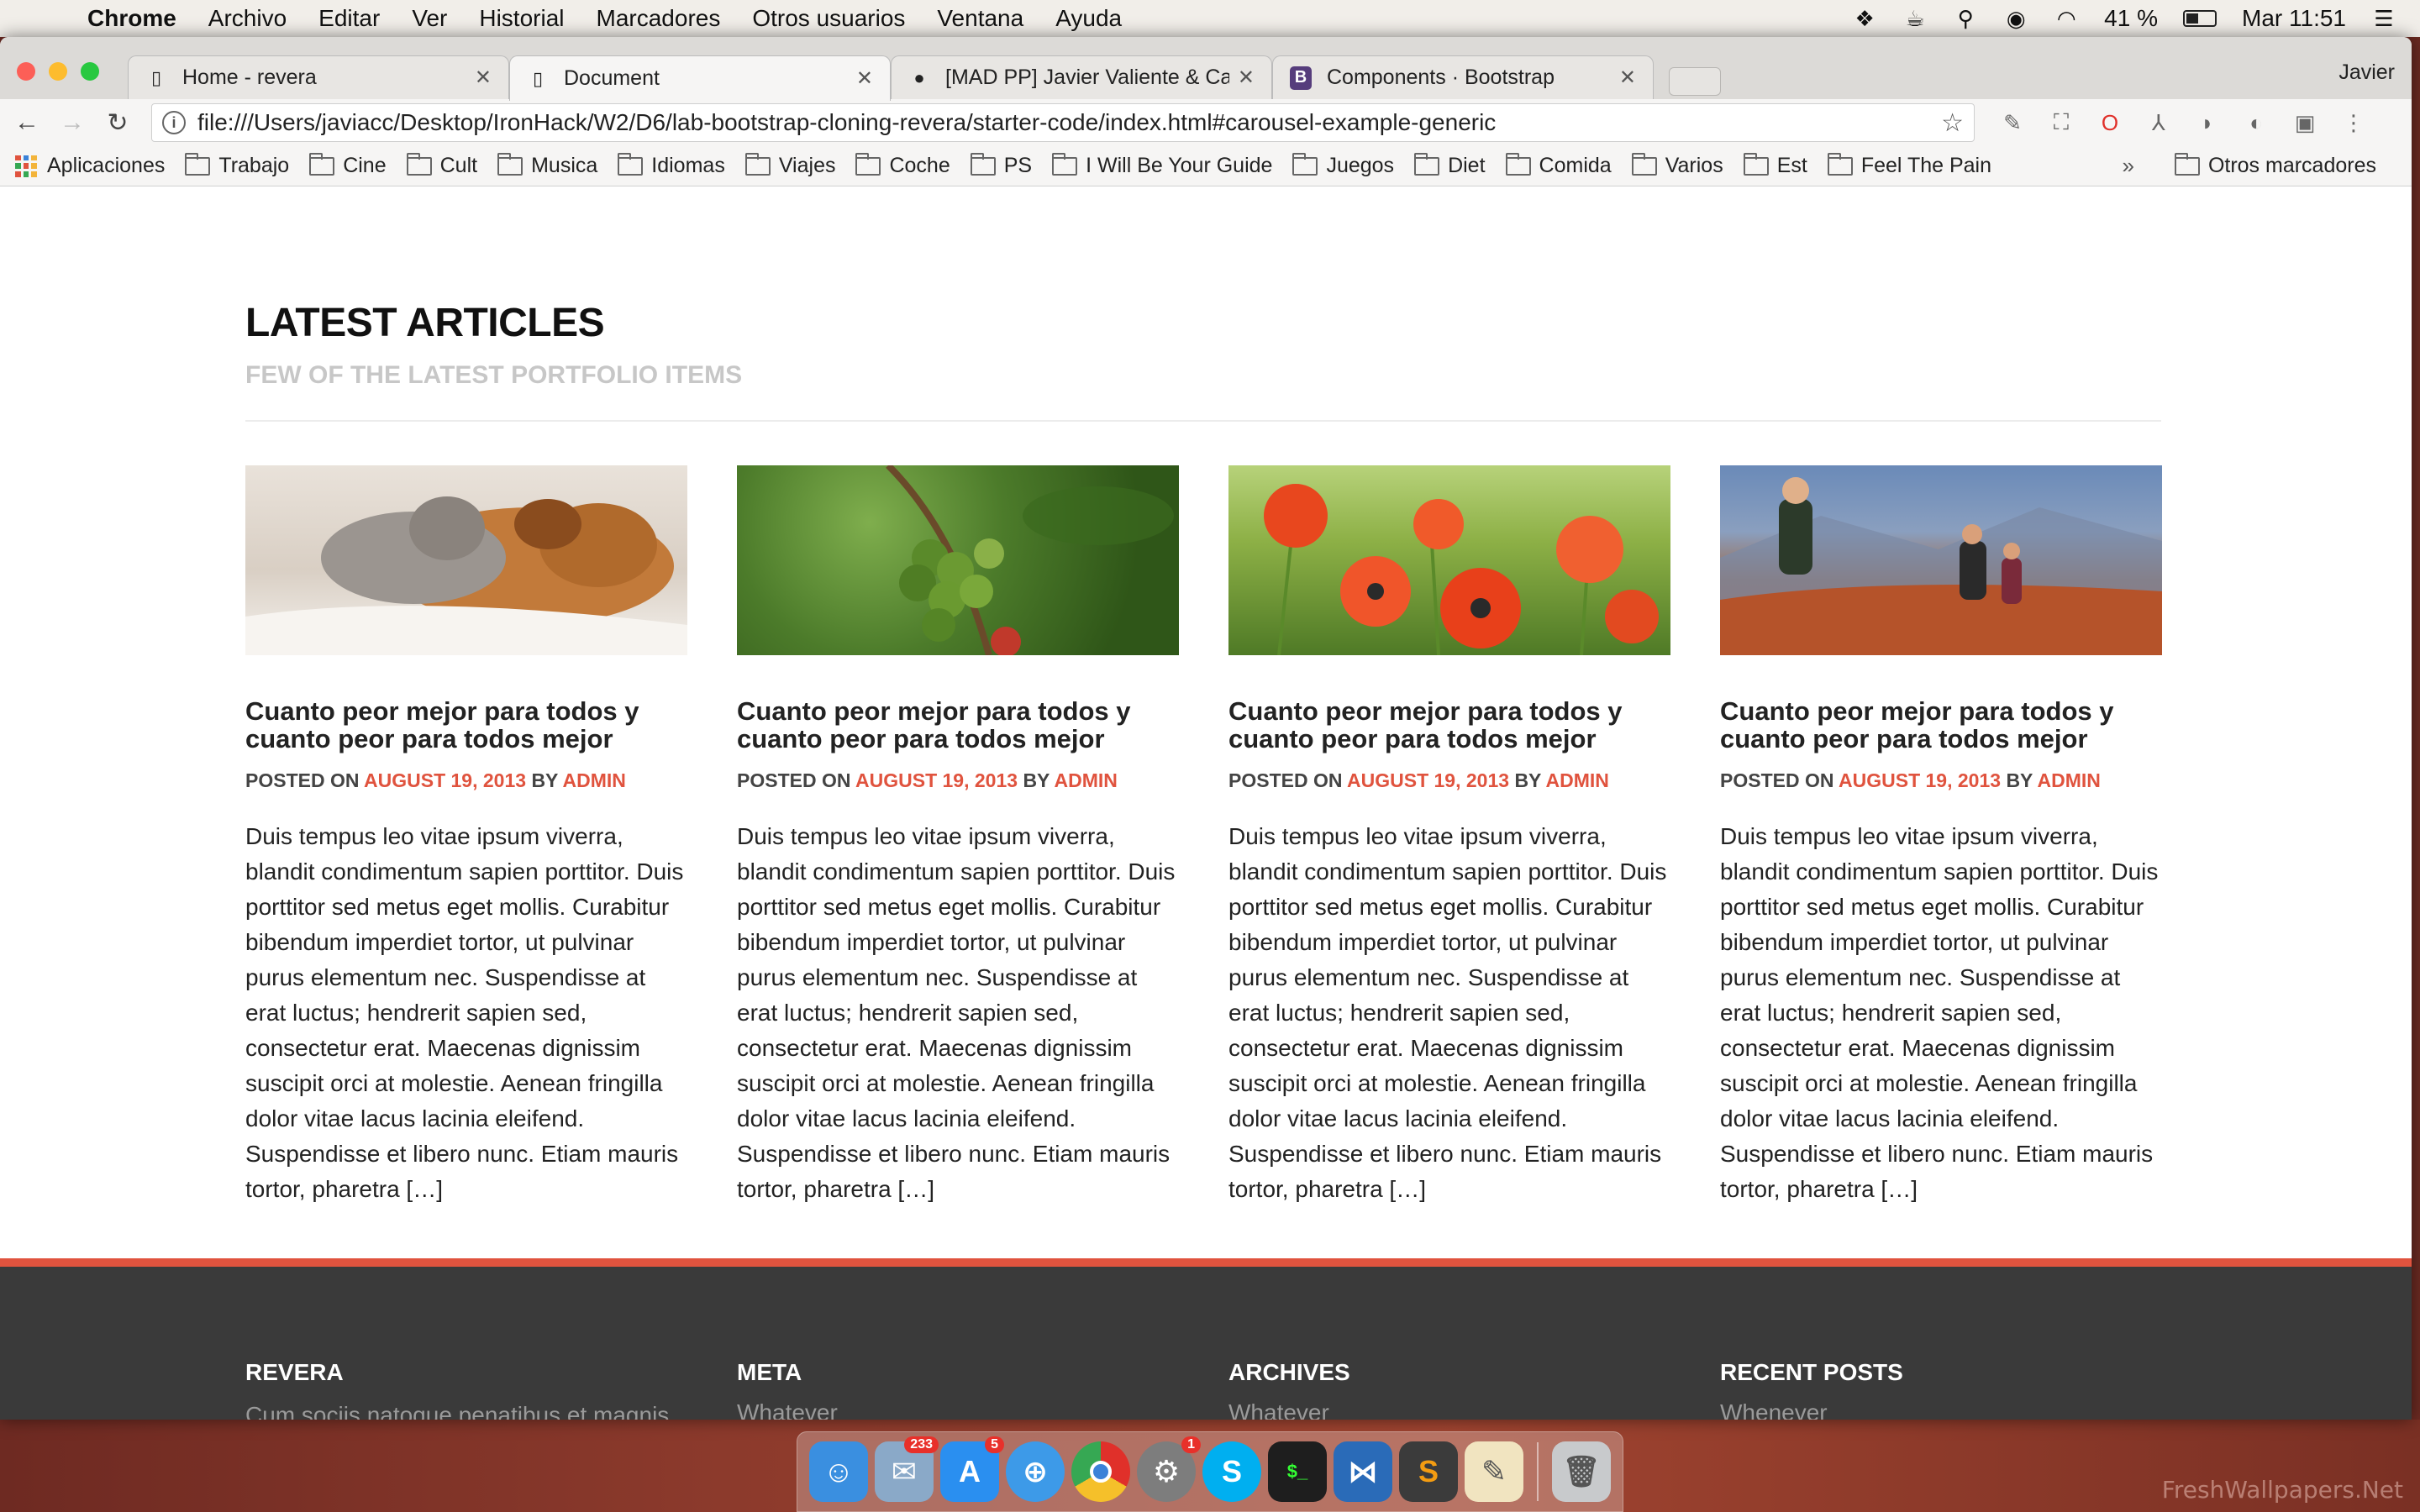  Describe the element at coordinates (958, 560) in the screenshot. I see `coffee-beans-photo` at that location.